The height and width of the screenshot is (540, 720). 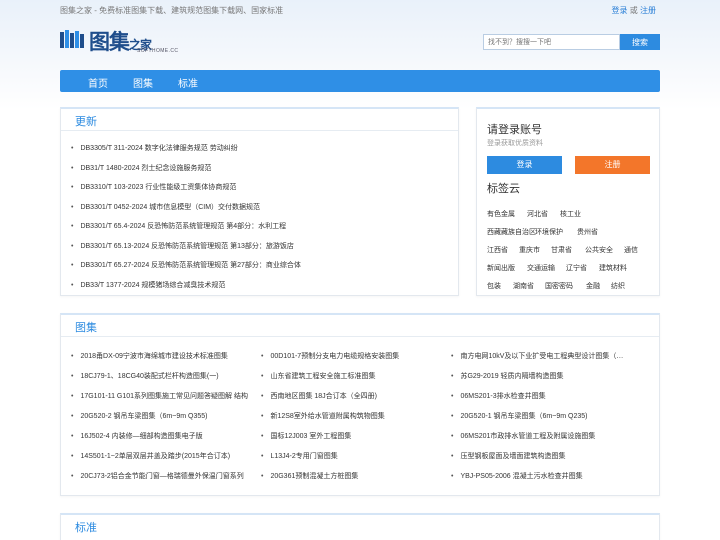 What do you see at coordinates (648, 10) in the screenshot?
I see `top-register-link: 注册` at bounding box center [648, 10].